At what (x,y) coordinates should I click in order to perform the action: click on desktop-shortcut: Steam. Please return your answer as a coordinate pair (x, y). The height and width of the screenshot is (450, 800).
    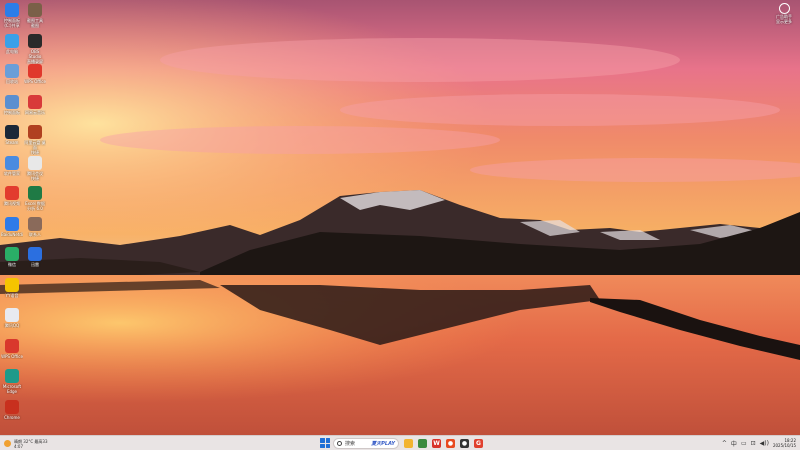
    Looking at the image, I should click on (12, 135).